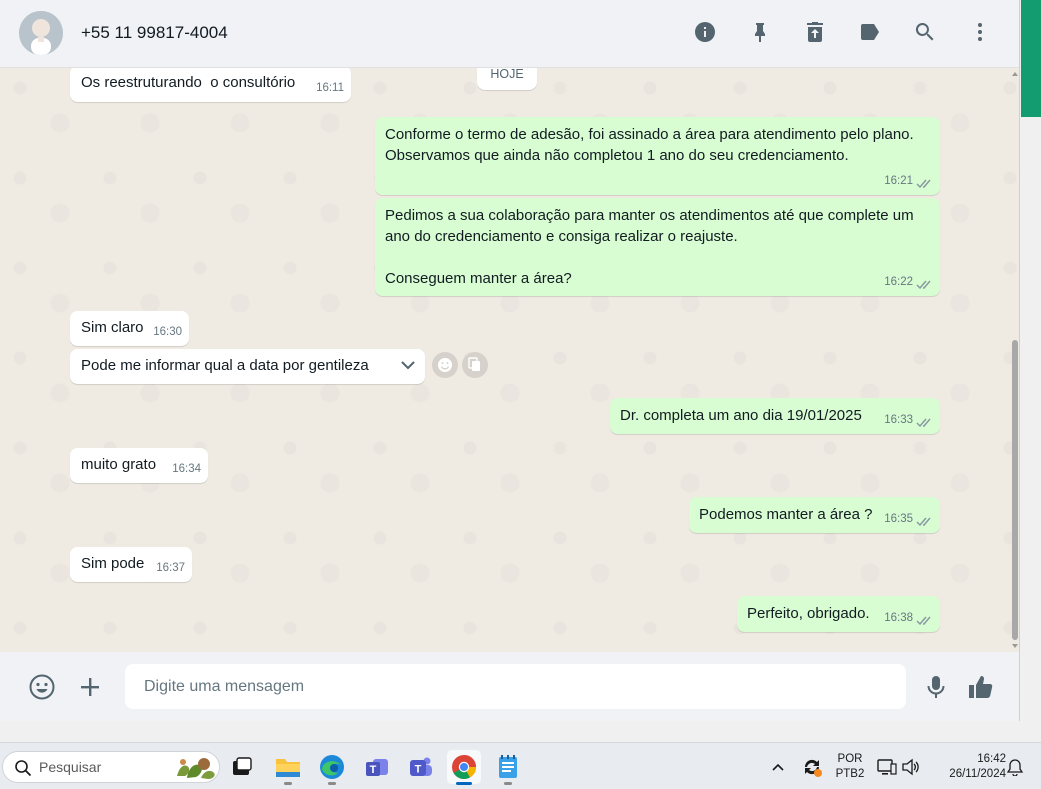 The image size is (1041, 789). What do you see at coordinates (464, 783) in the screenshot?
I see `active-indicator` at bounding box center [464, 783].